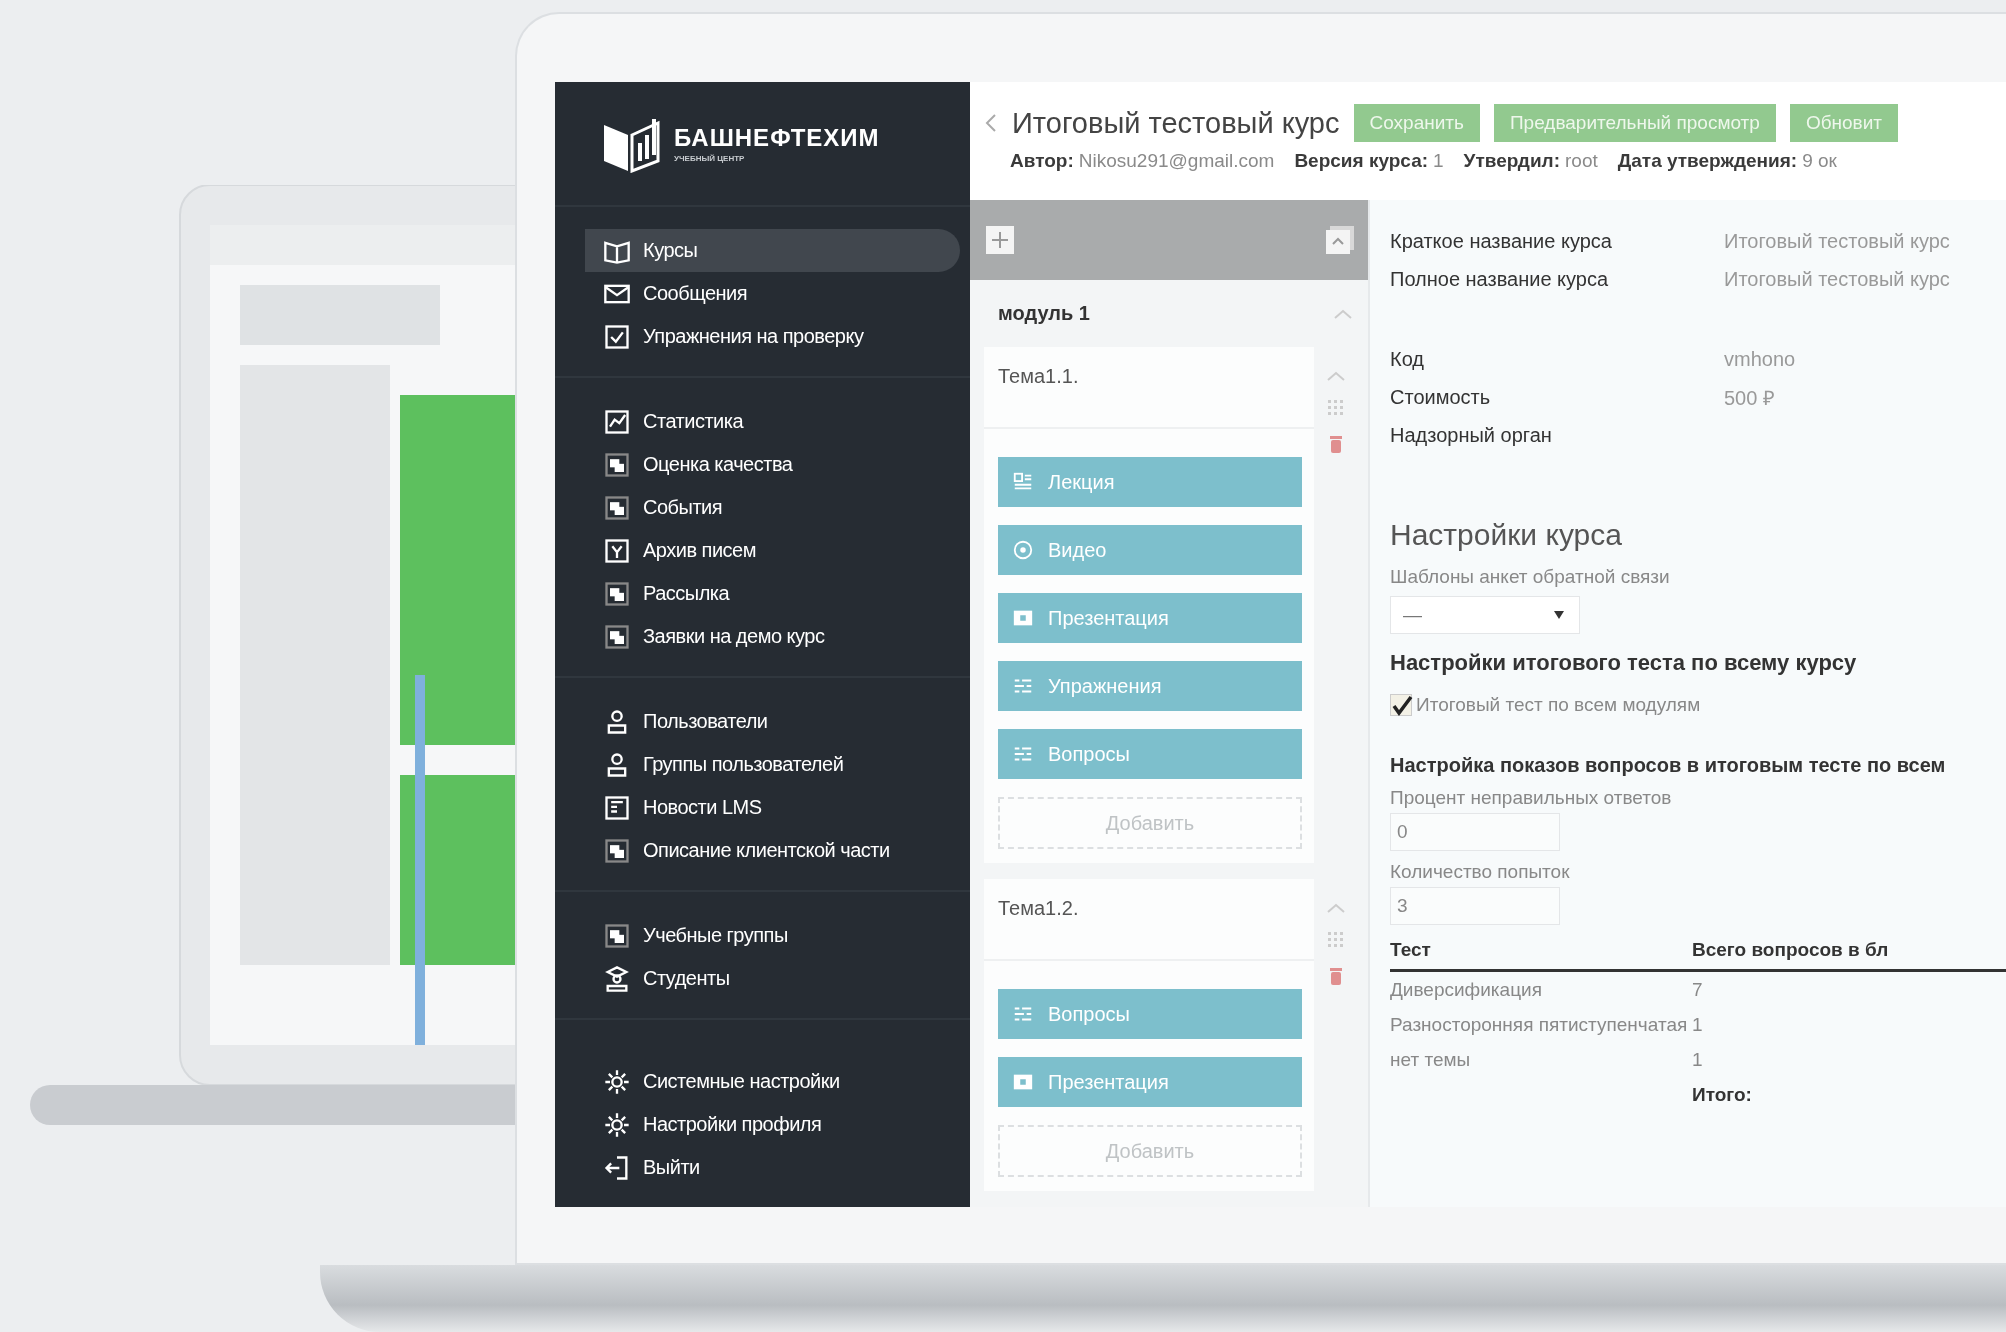  Describe the element at coordinates (1401, 705) in the screenshot. I see `checkbox` at that location.